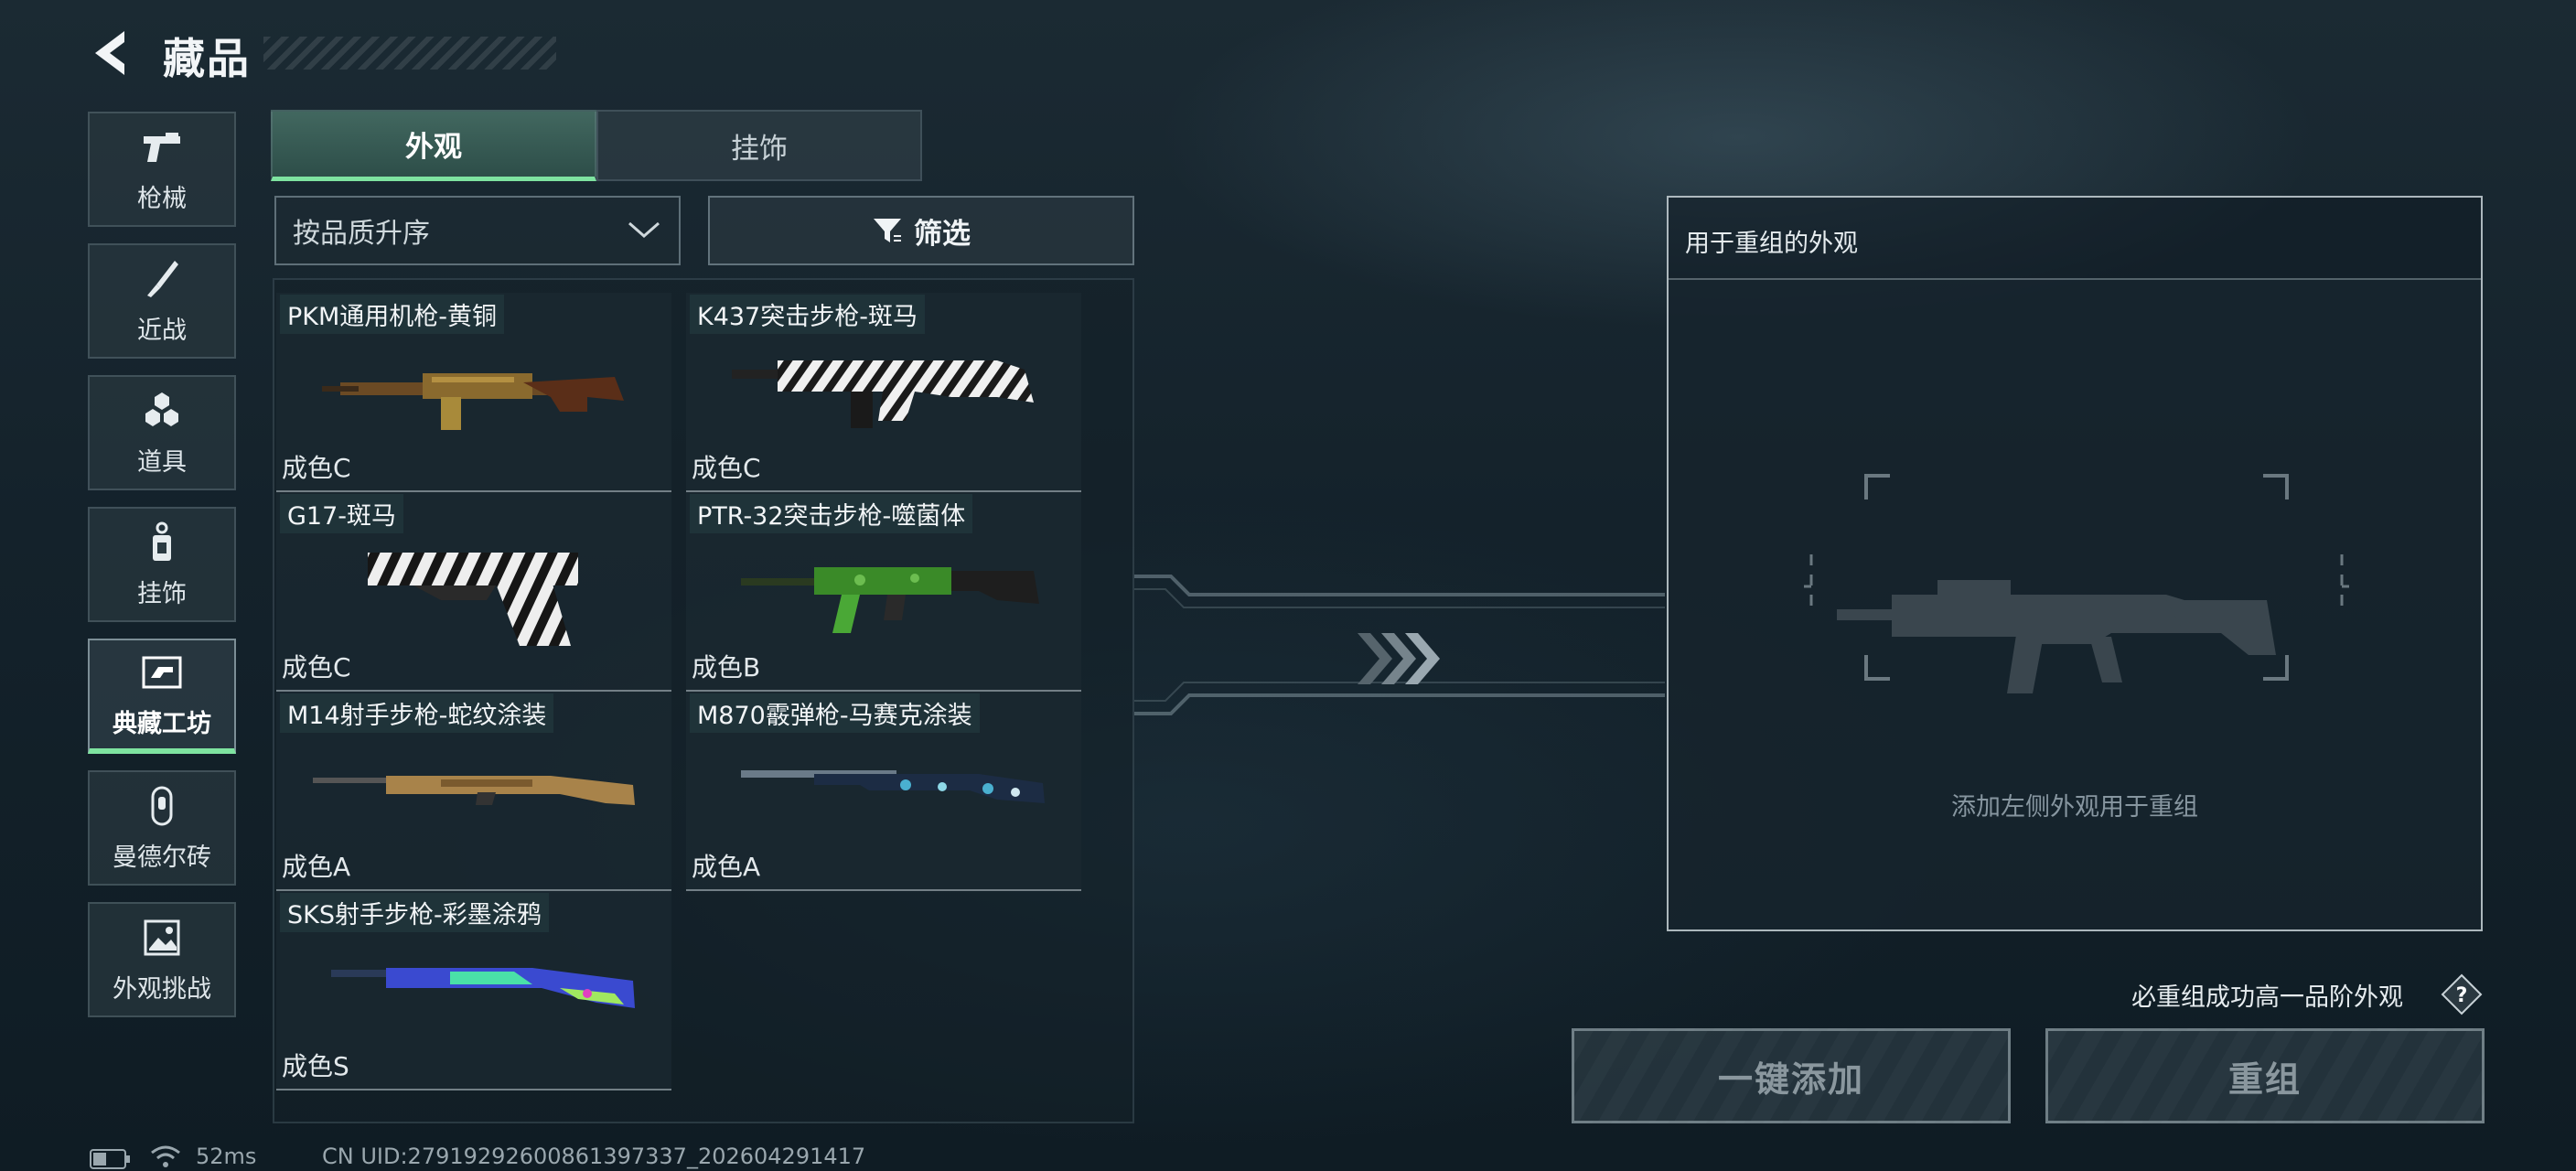 Image resolution: width=2576 pixels, height=1171 pixels. Describe the element at coordinates (1808, 580) in the screenshot. I see `left-bracket` at that location.